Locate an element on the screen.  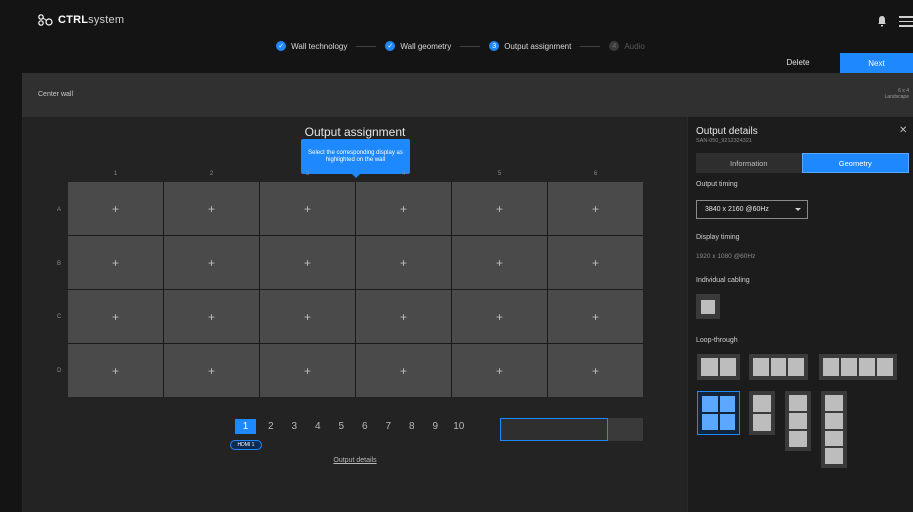
column-label: 6 is located at coordinates (595, 174).